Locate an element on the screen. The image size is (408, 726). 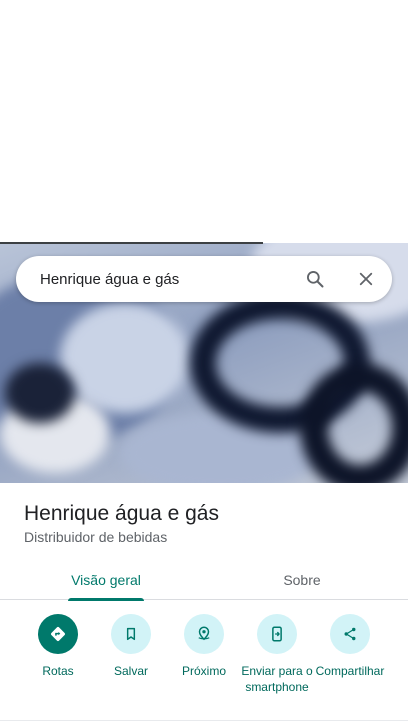
directions-icon is located at coordinates (58, 634).